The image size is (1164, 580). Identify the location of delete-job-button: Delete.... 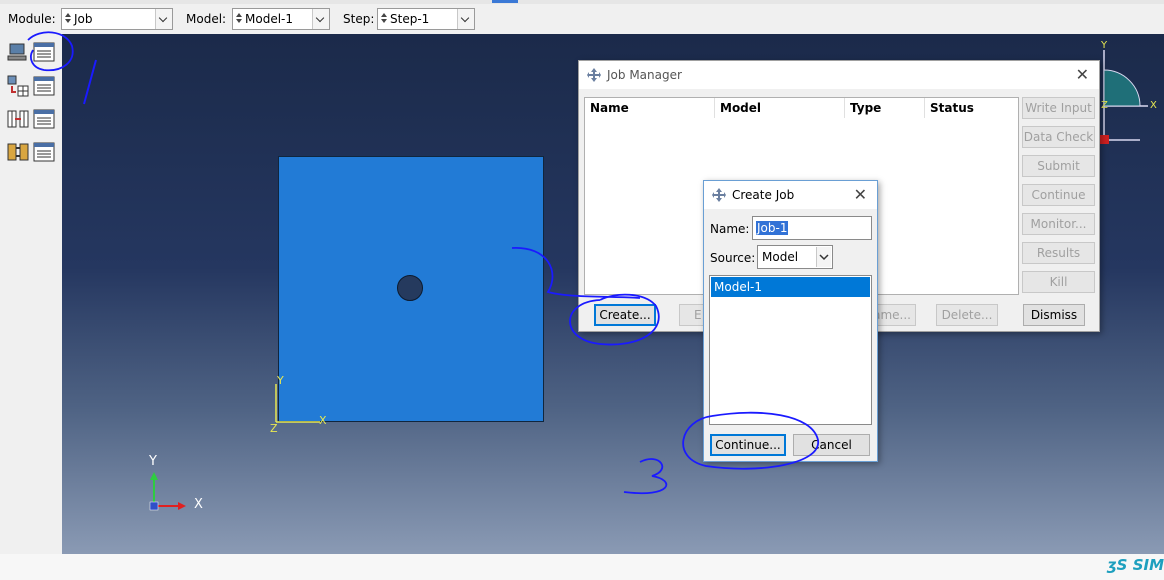
(967, 315).